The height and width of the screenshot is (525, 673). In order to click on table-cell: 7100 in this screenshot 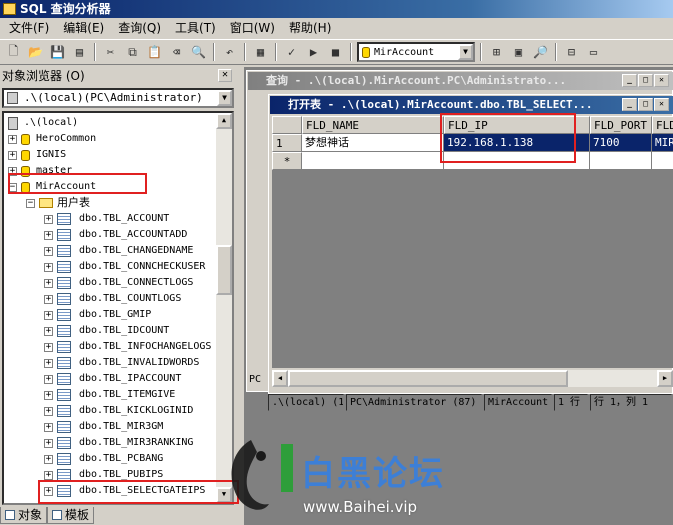, I will do `click(621, 143)`.